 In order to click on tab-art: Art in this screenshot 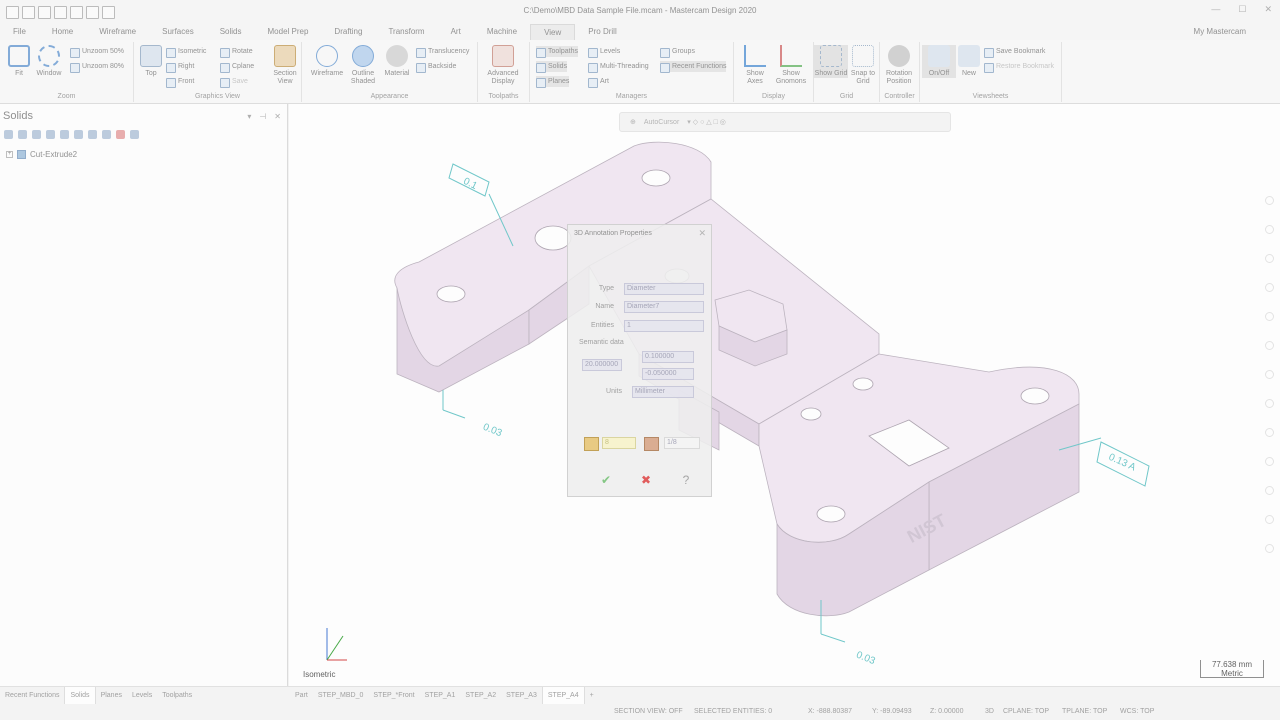, I will do `click(456, 32)`.